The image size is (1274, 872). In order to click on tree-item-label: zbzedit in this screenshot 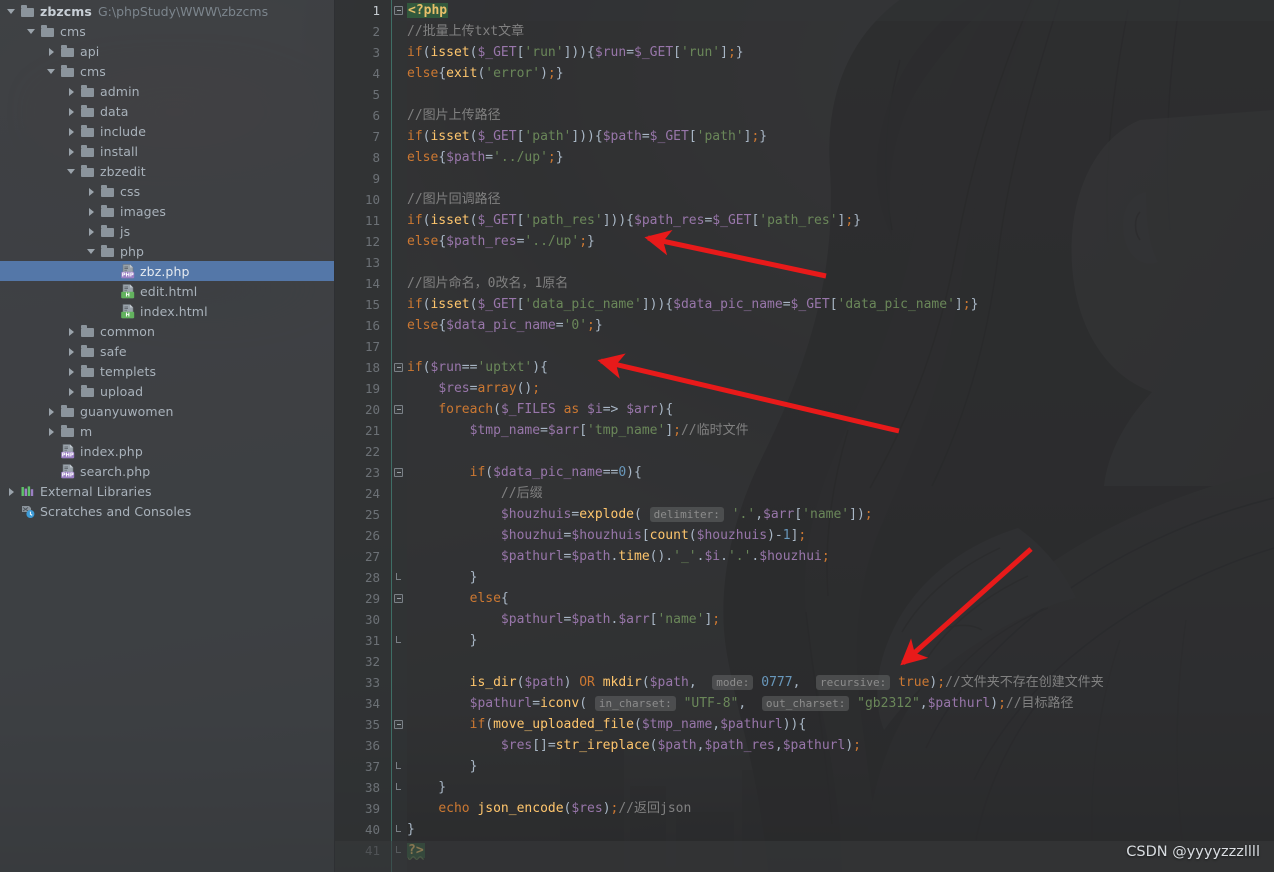, I will do `click(123, 171)`.